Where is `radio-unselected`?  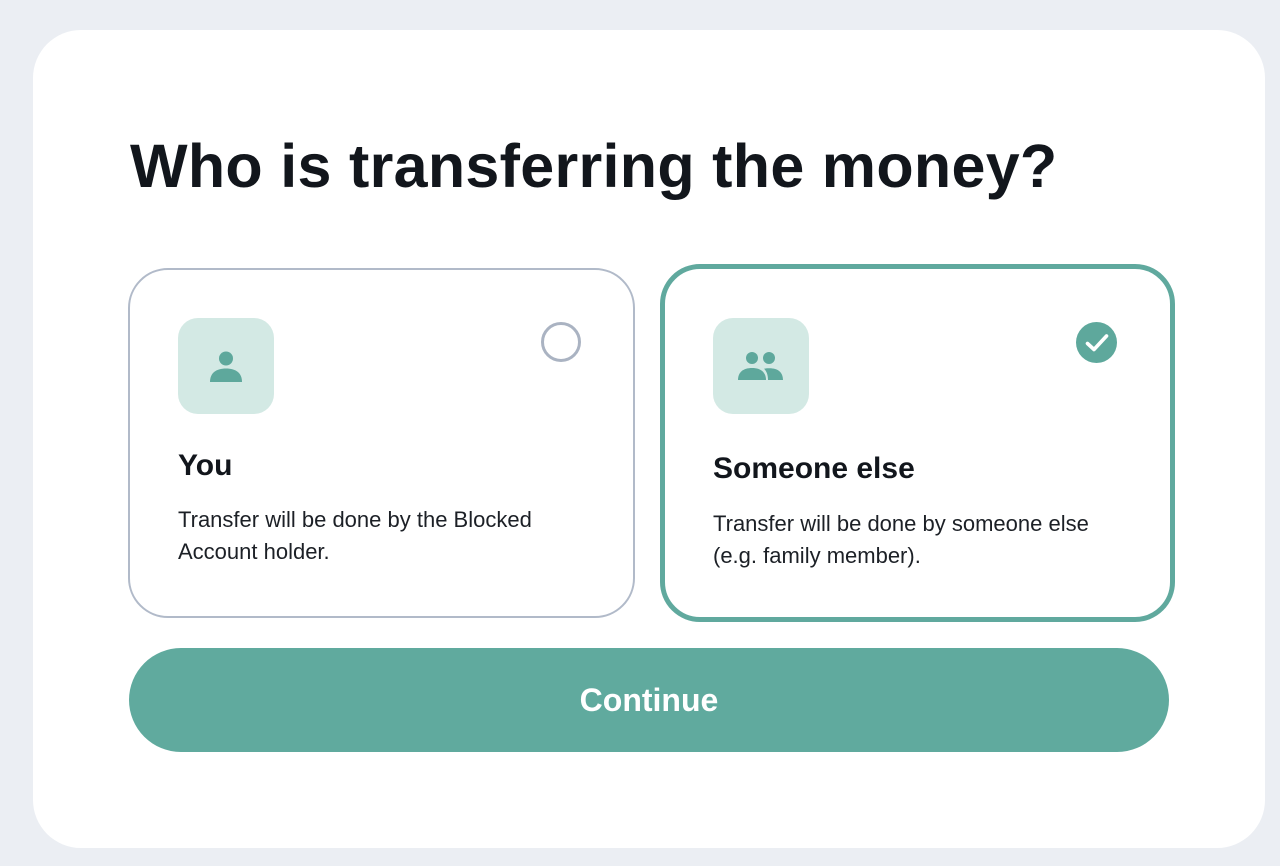
radio-unselected is located at coordinates (561, 342).